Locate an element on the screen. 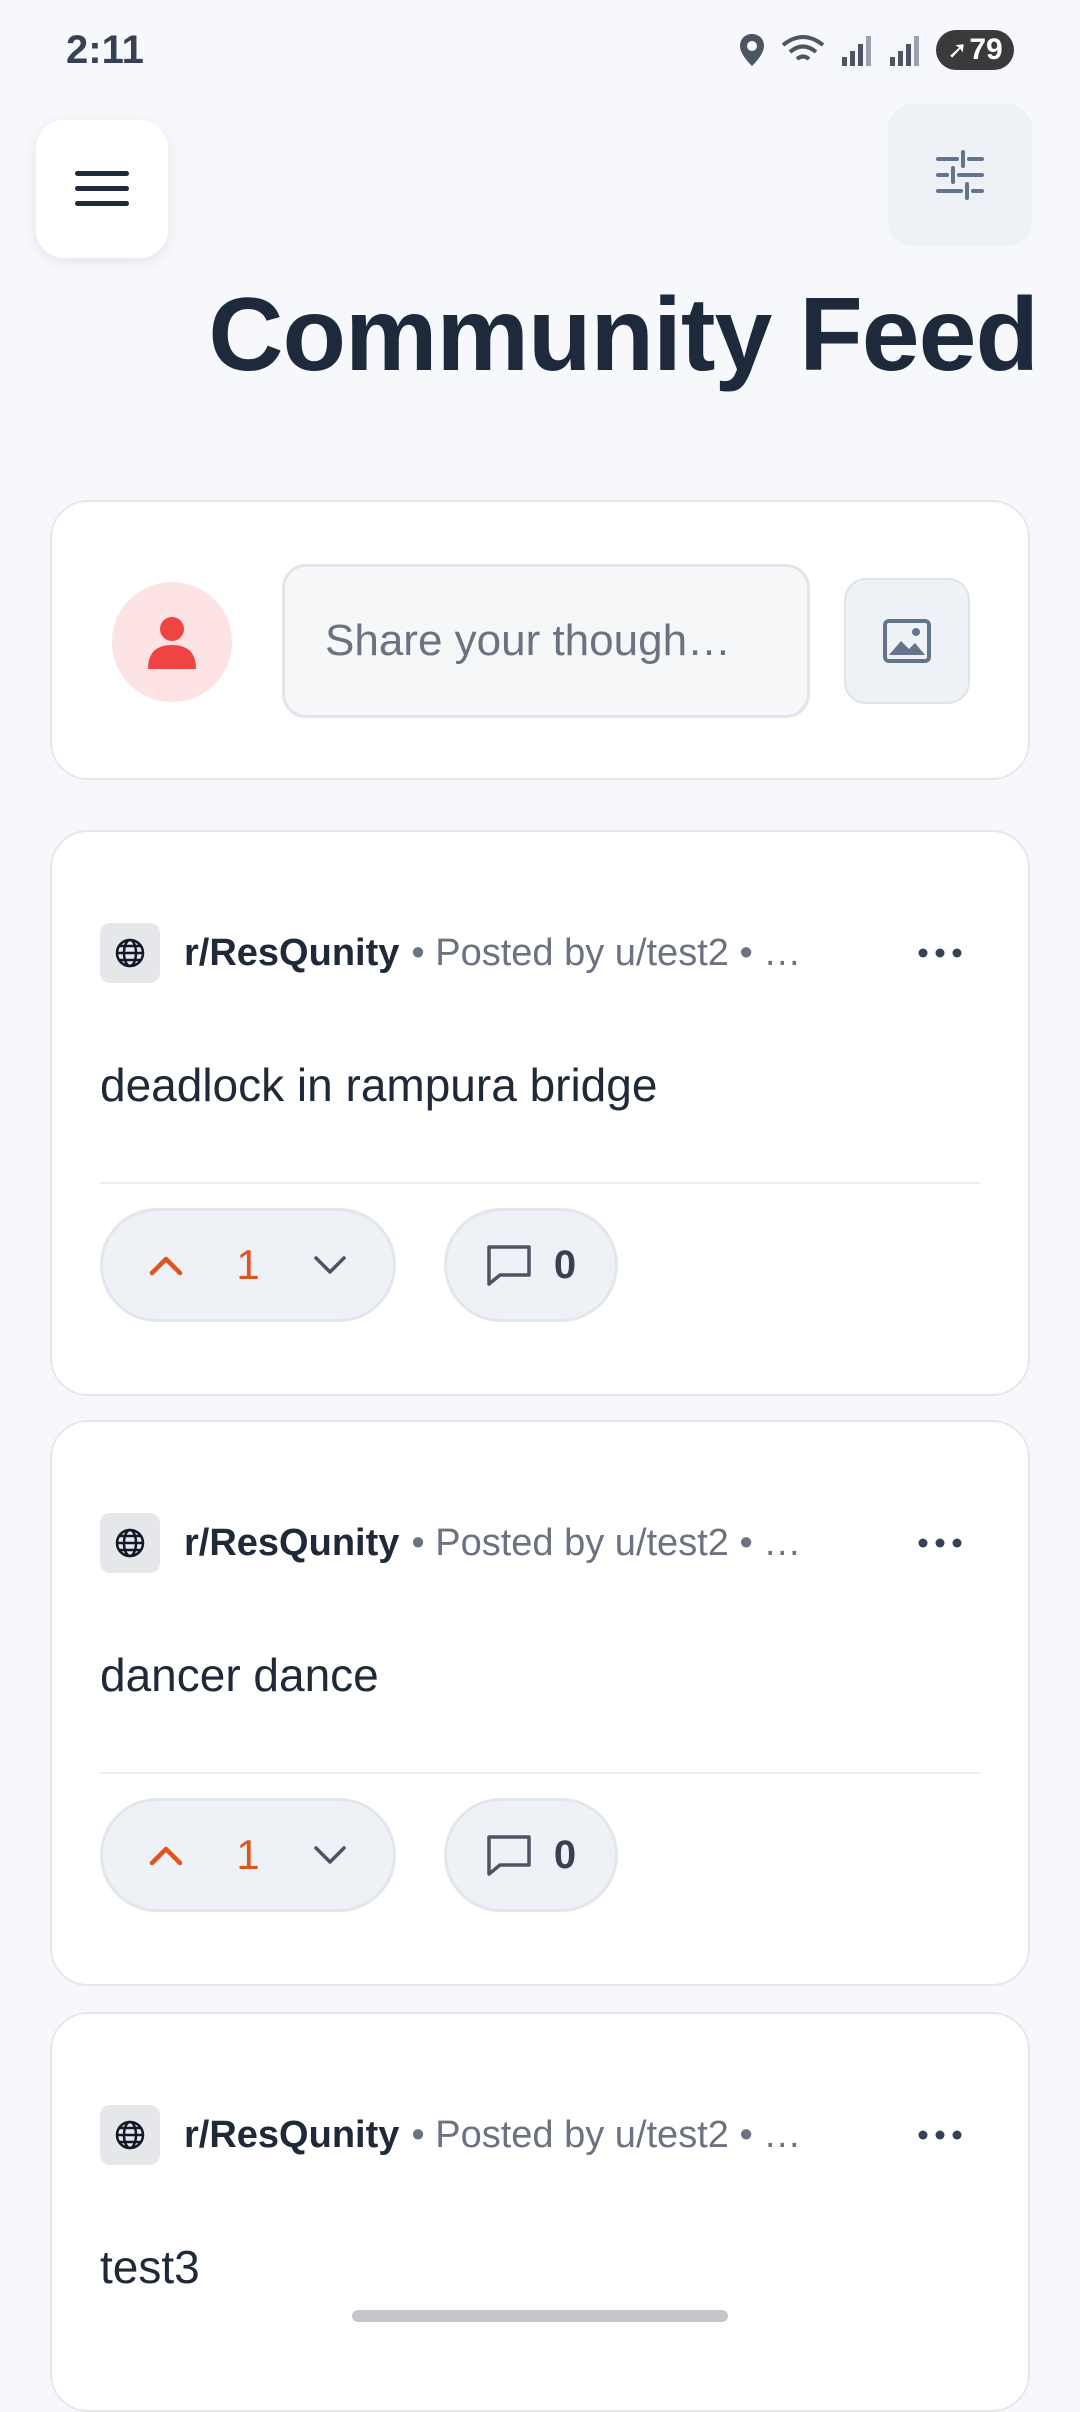 Image resolution: width=1080 pixels, height=2412 pixels. hamburger-menu-icon is located at coordinates (102, 188).